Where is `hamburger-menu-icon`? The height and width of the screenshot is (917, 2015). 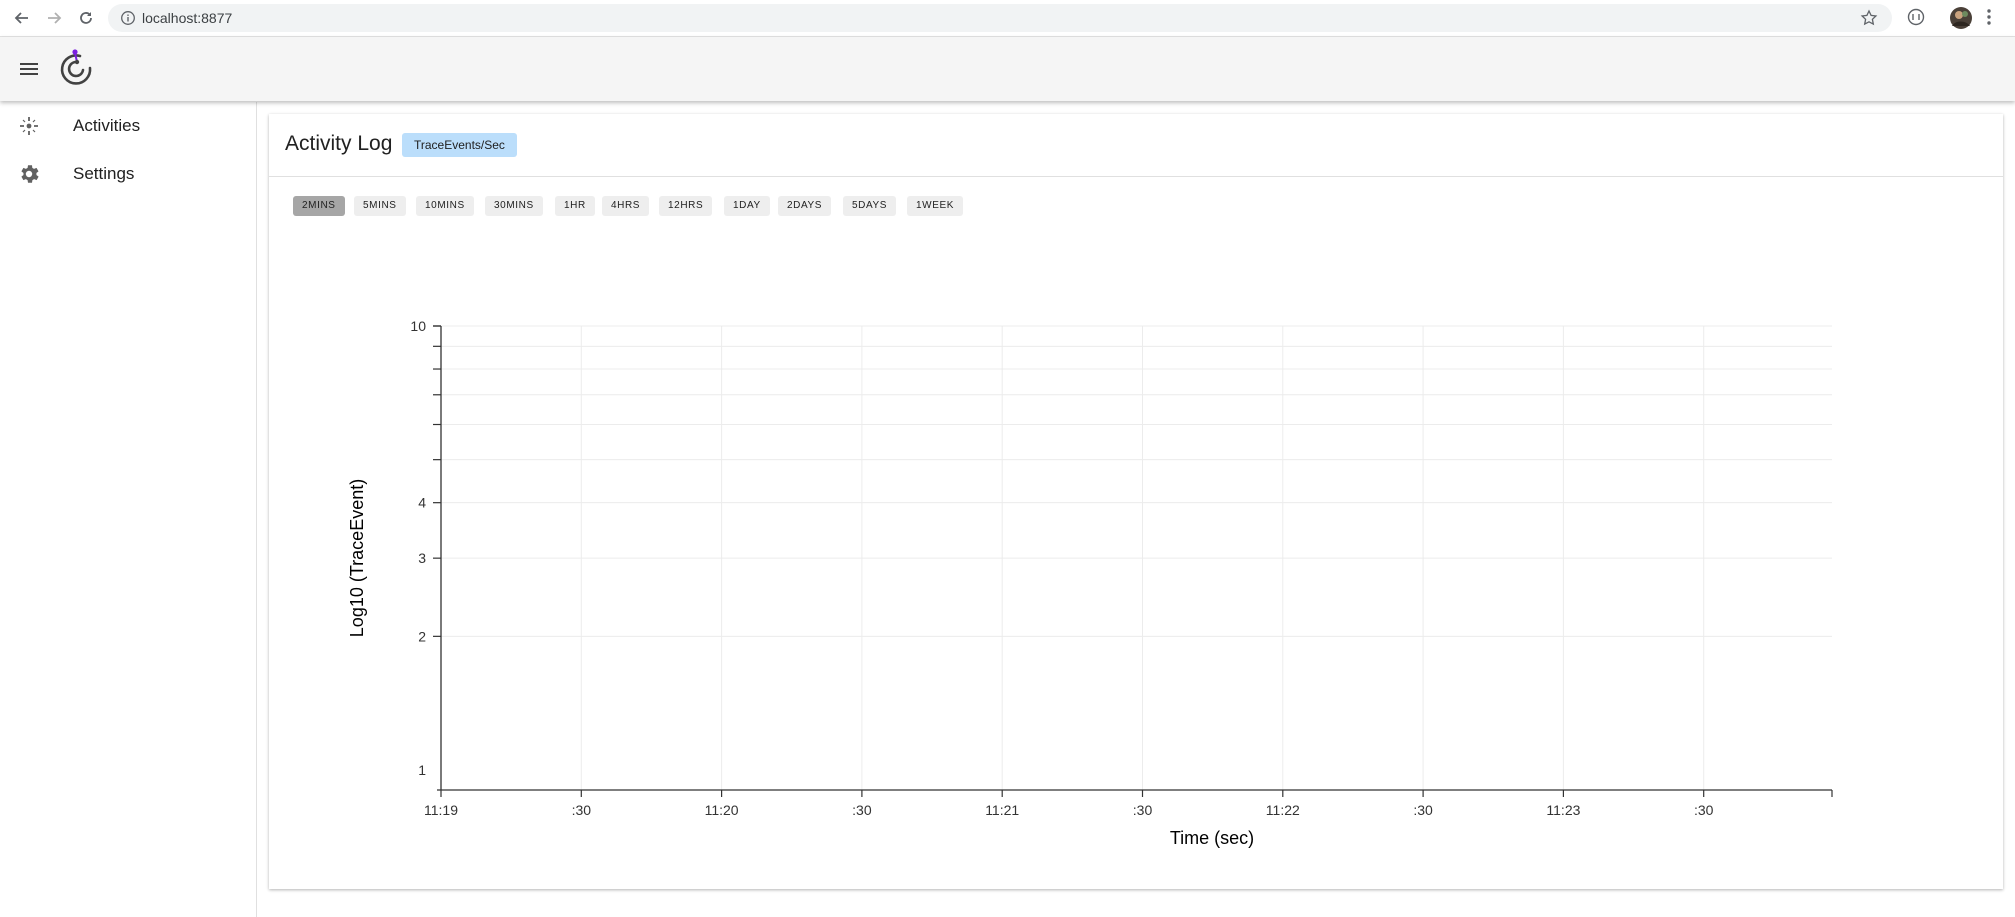 hamburger-menu-icon is located at coordinates (29, 71).